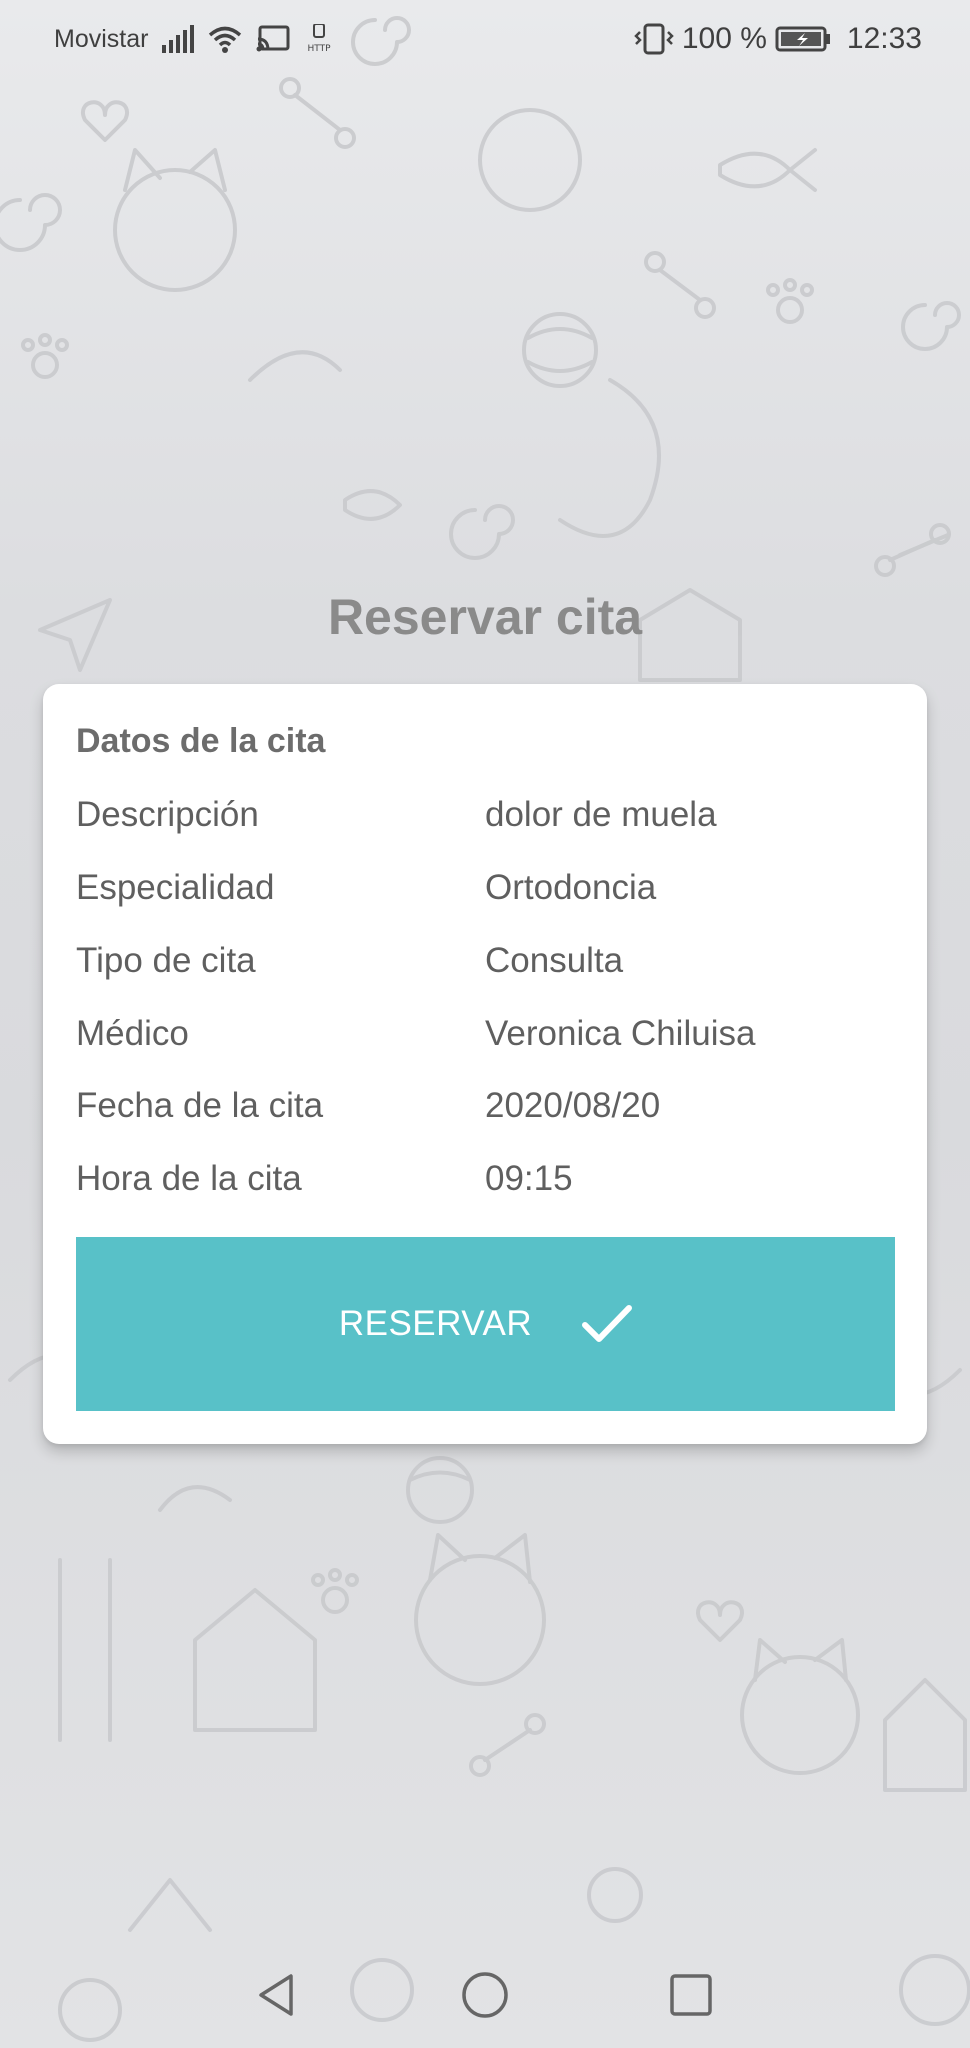  I want to click on card-heading: Datos de la cita, so click(201, 741).